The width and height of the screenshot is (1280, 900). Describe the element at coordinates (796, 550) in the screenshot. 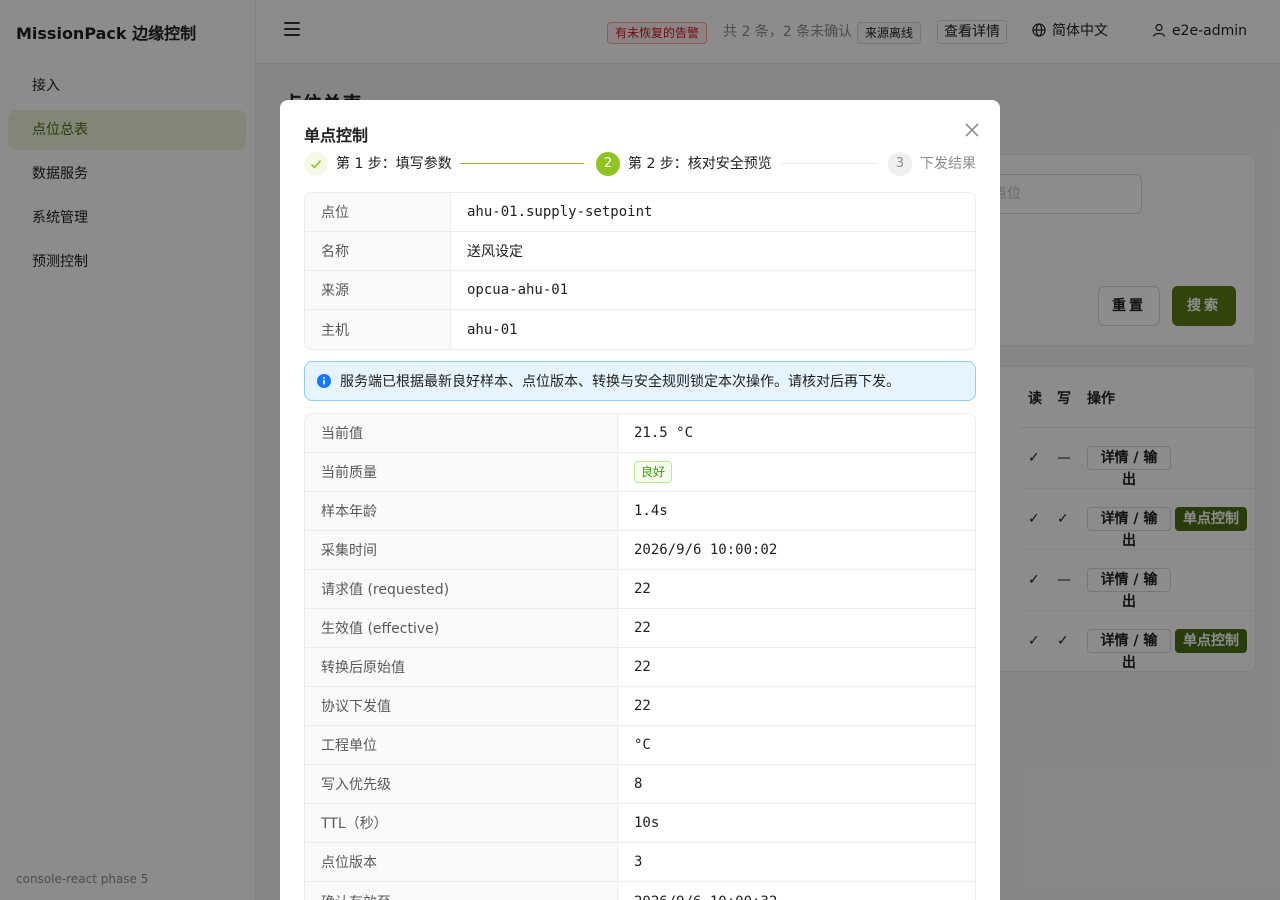

I see `detail-value: 2026/9/6 10:00:02` at that location.